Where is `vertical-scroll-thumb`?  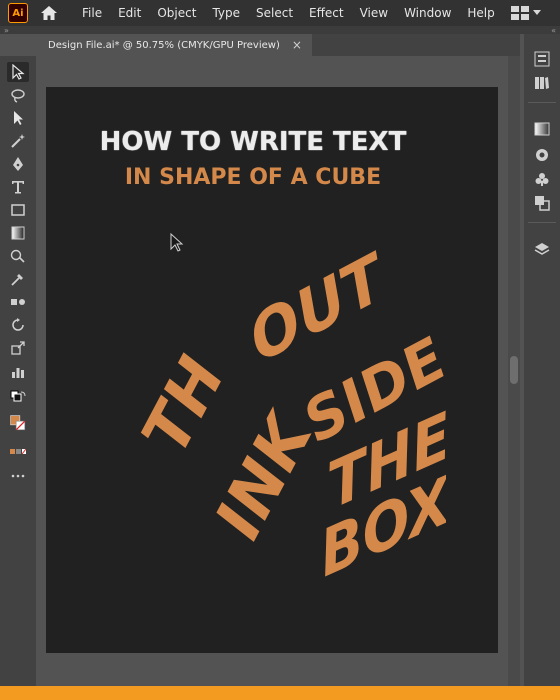
vertical-scroll-thumb is located at coordinates (514, 370).